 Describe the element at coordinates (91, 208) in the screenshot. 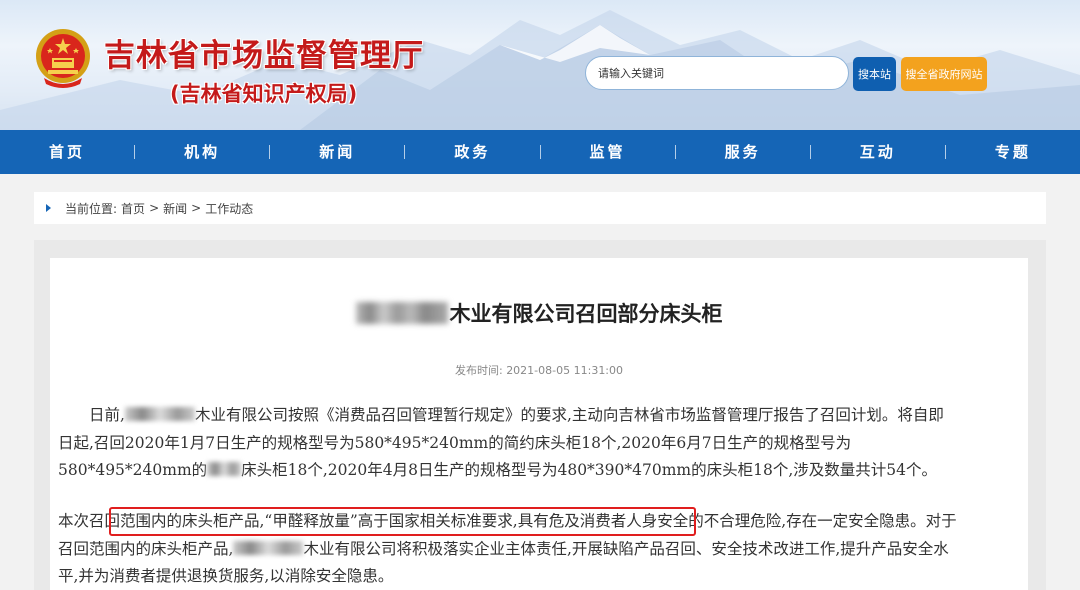

I see `breadcrumb-prefix: 当前位置:` at that location.